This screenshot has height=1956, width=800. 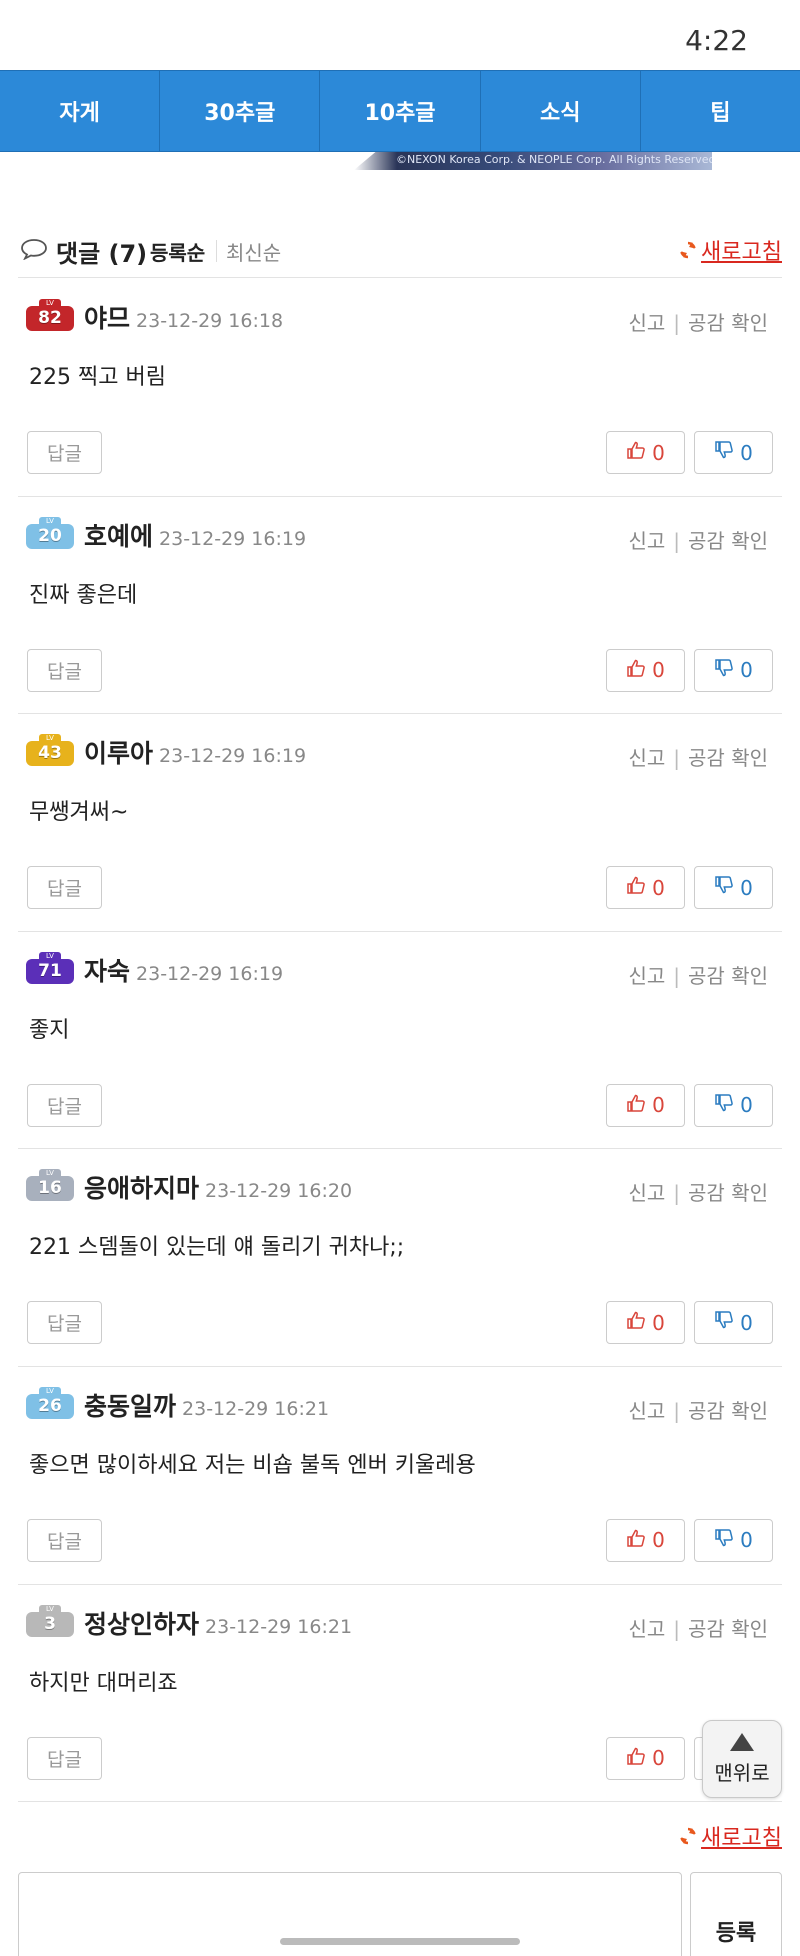 I want to click on level-number: 3, so click(x=50, y=1624).